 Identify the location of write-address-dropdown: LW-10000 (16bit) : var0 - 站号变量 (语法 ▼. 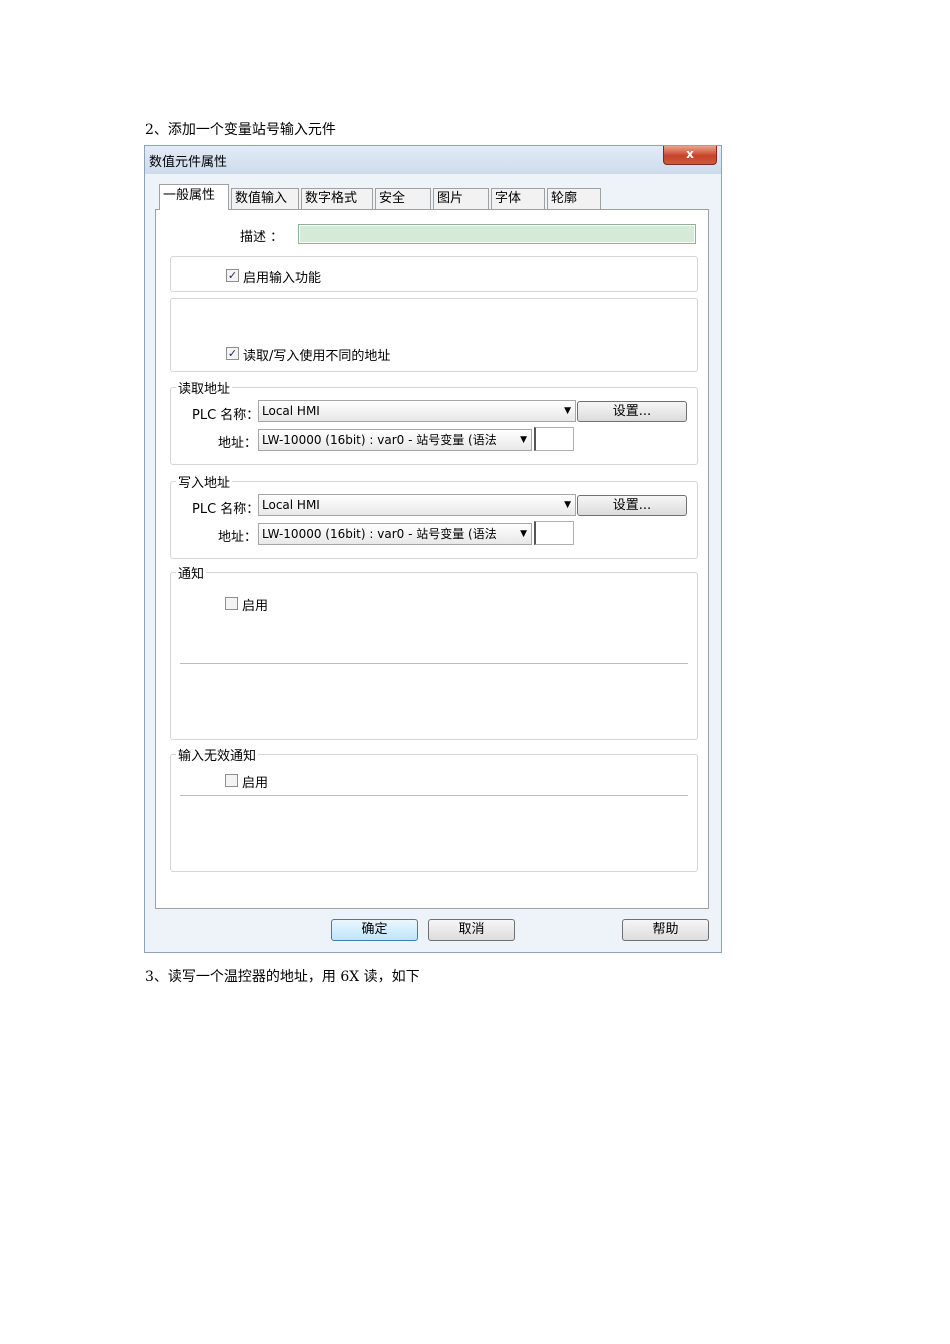
(395, 534).